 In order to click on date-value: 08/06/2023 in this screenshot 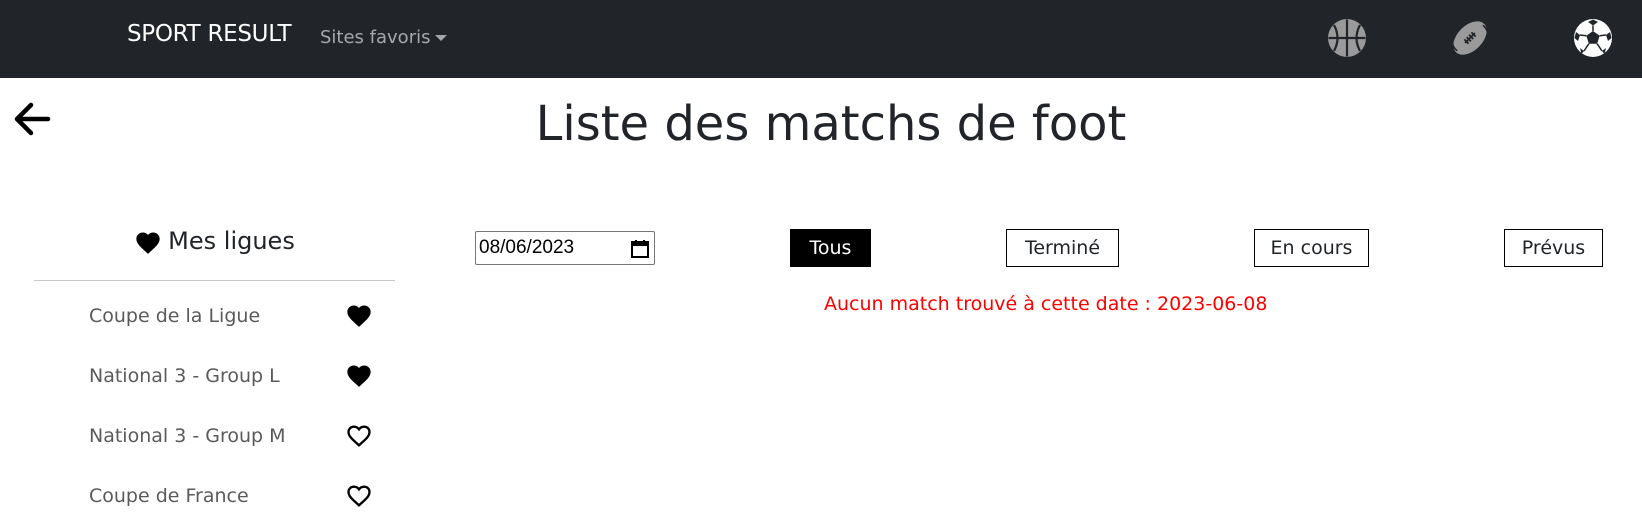, I will do `click(527, 247)`.